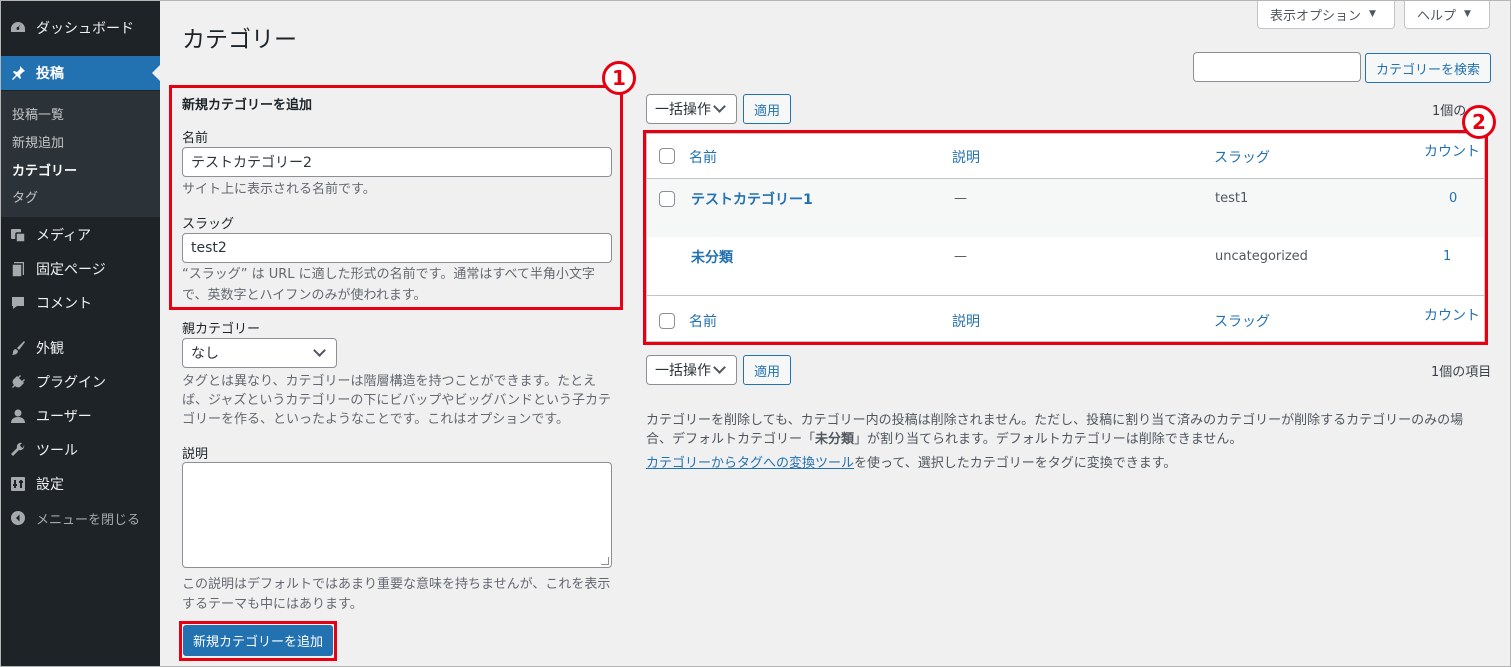 The width and height of the screenshot is (1511, 667). Describe the element at coordinates (57, 451) in the screenshot. I see `menu-label: ツール` at that location.